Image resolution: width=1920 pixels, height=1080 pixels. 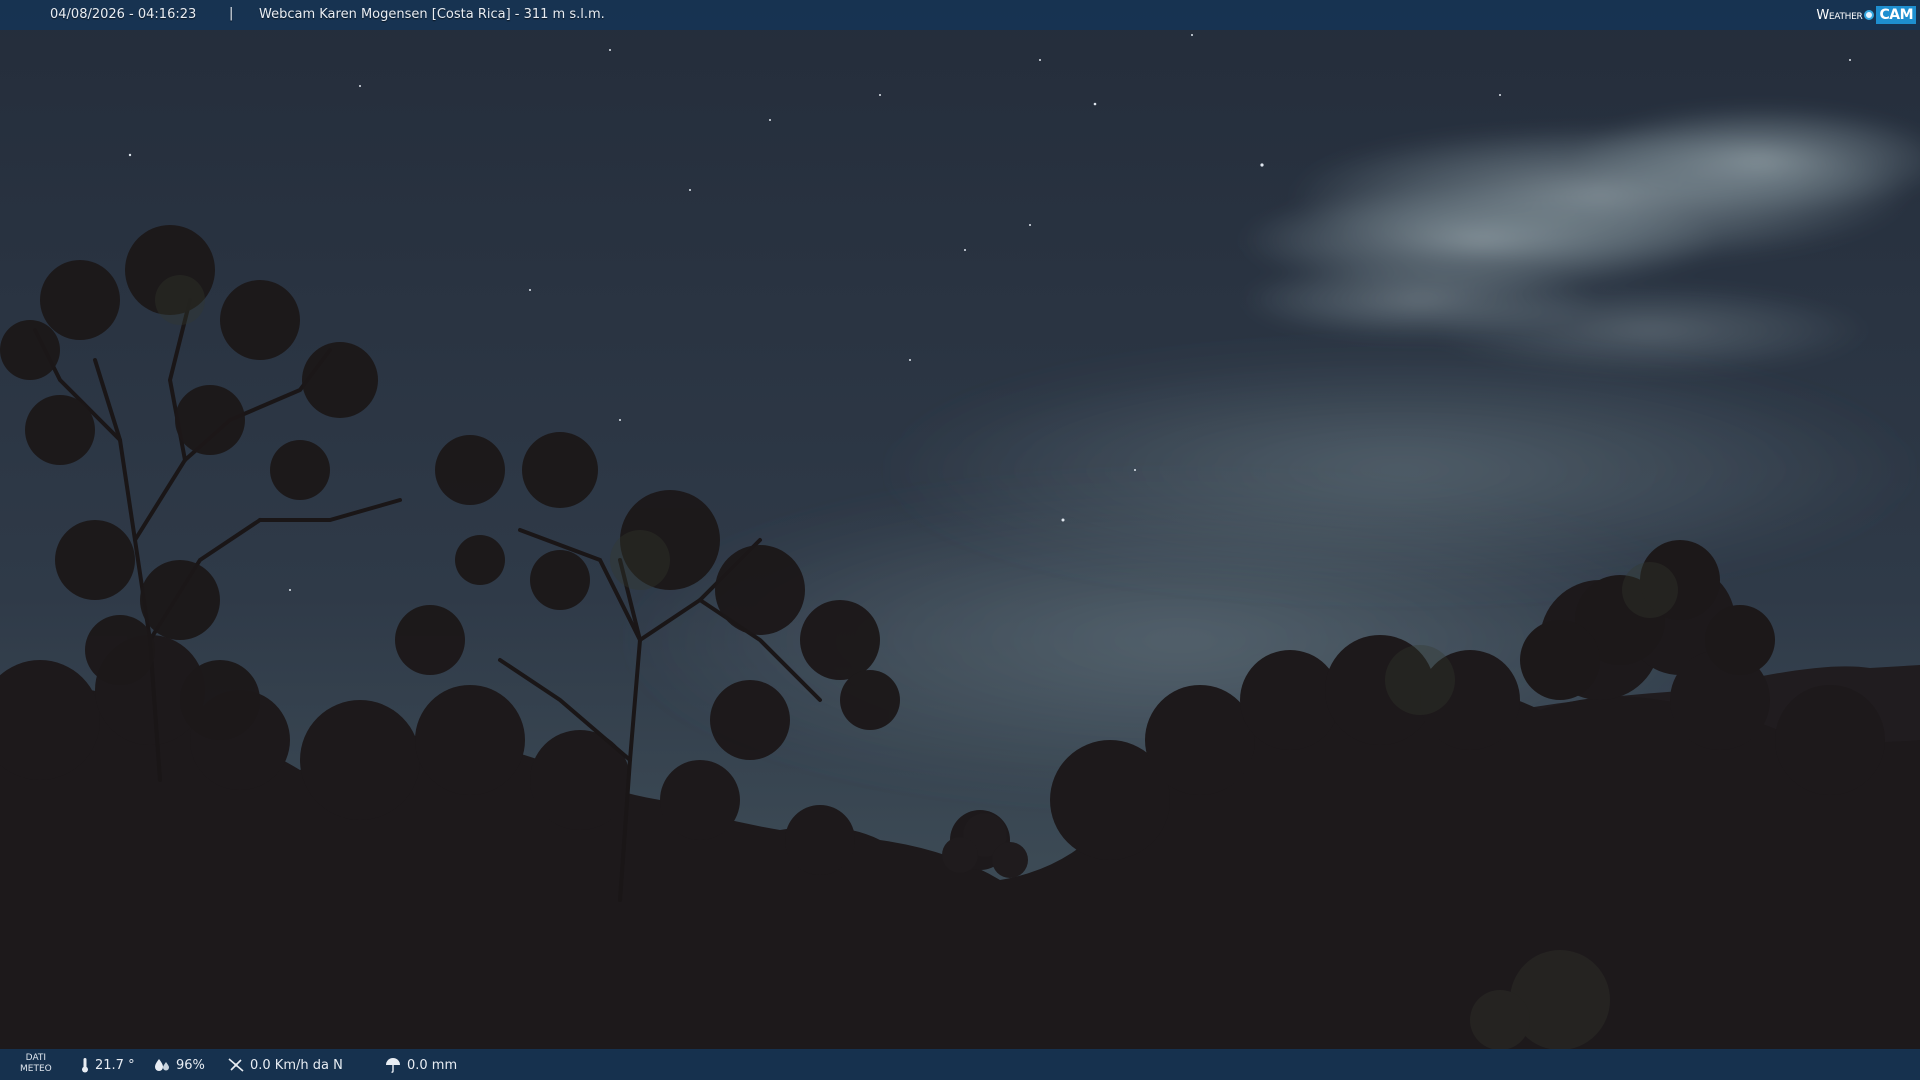 I want to click on temperature-value: 21.7 °, so click(x=115, y=1065).